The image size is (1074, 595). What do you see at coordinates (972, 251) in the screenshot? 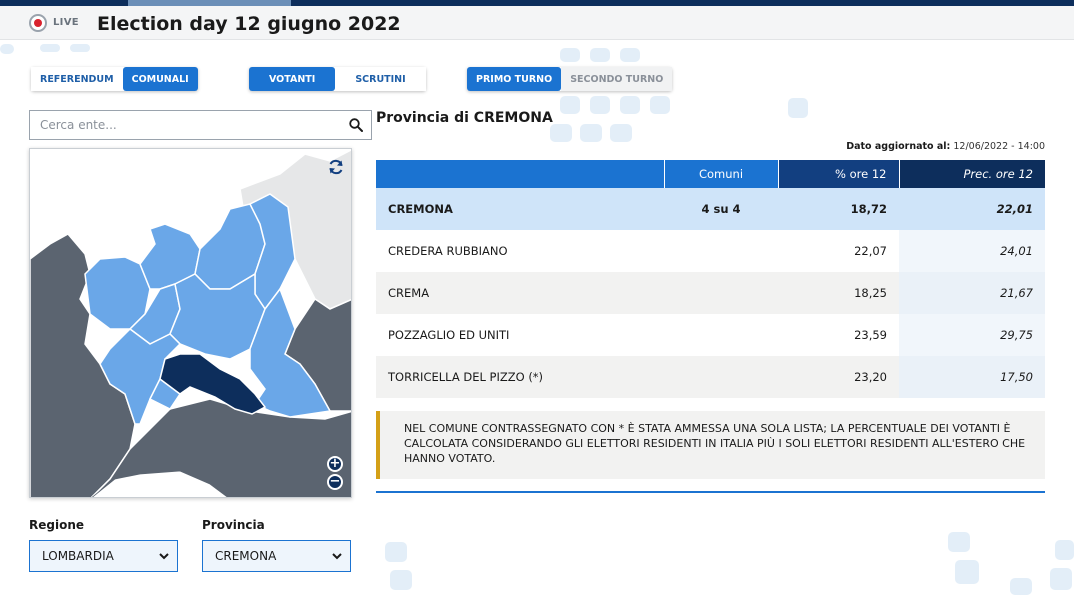
I see `cell-prev: 24,01` at bounding box center [972, 251].